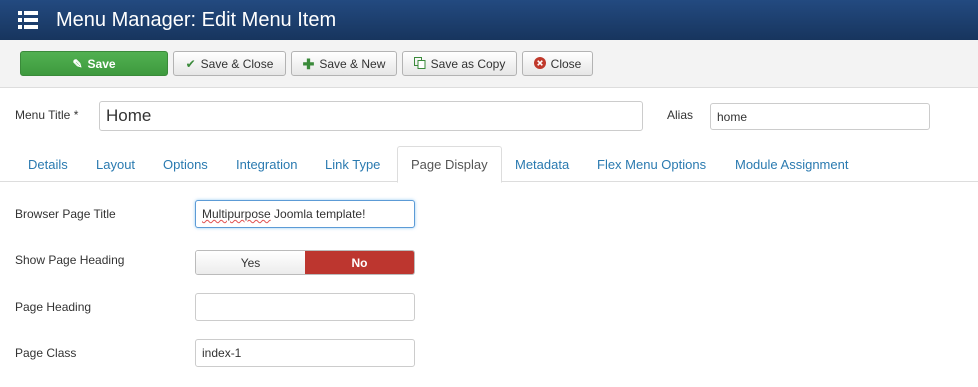  Describe the element at coordinates (250, 262) in the screenshot. I see `show-page-heading-yes: Yes` at that location.